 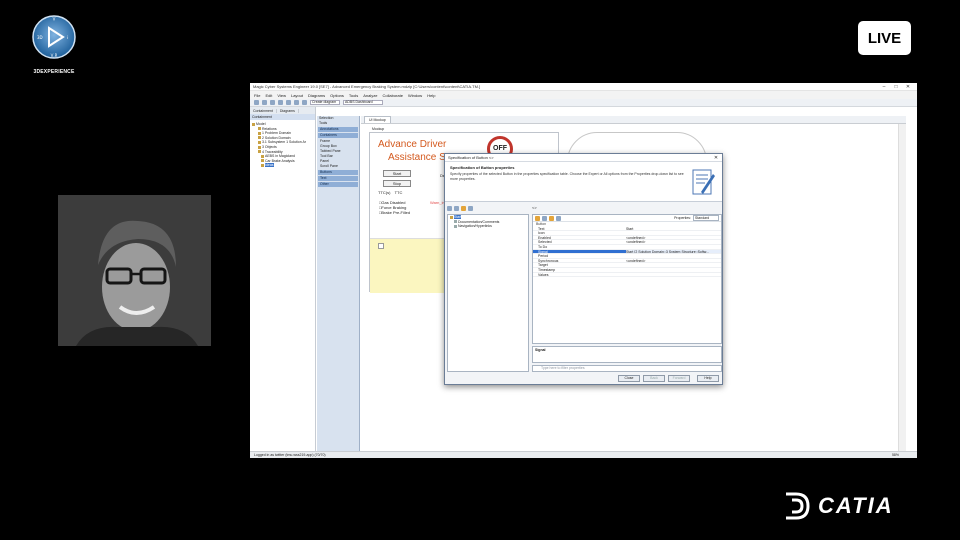 I want to click on menu-view: View, so click(x=281, y=95).